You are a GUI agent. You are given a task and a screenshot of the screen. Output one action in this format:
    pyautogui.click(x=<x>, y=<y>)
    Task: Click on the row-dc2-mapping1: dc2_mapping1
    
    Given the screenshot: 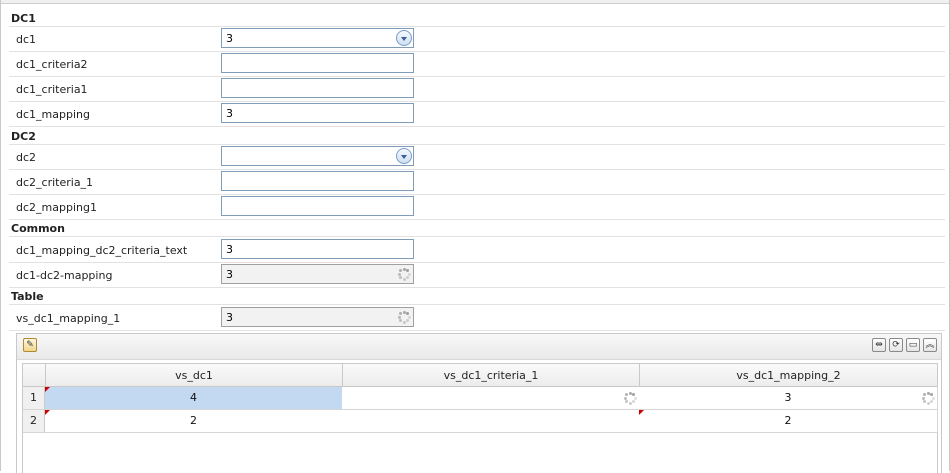 What is the action you would take?
    pyautogui.click(x=477, y=207)
    